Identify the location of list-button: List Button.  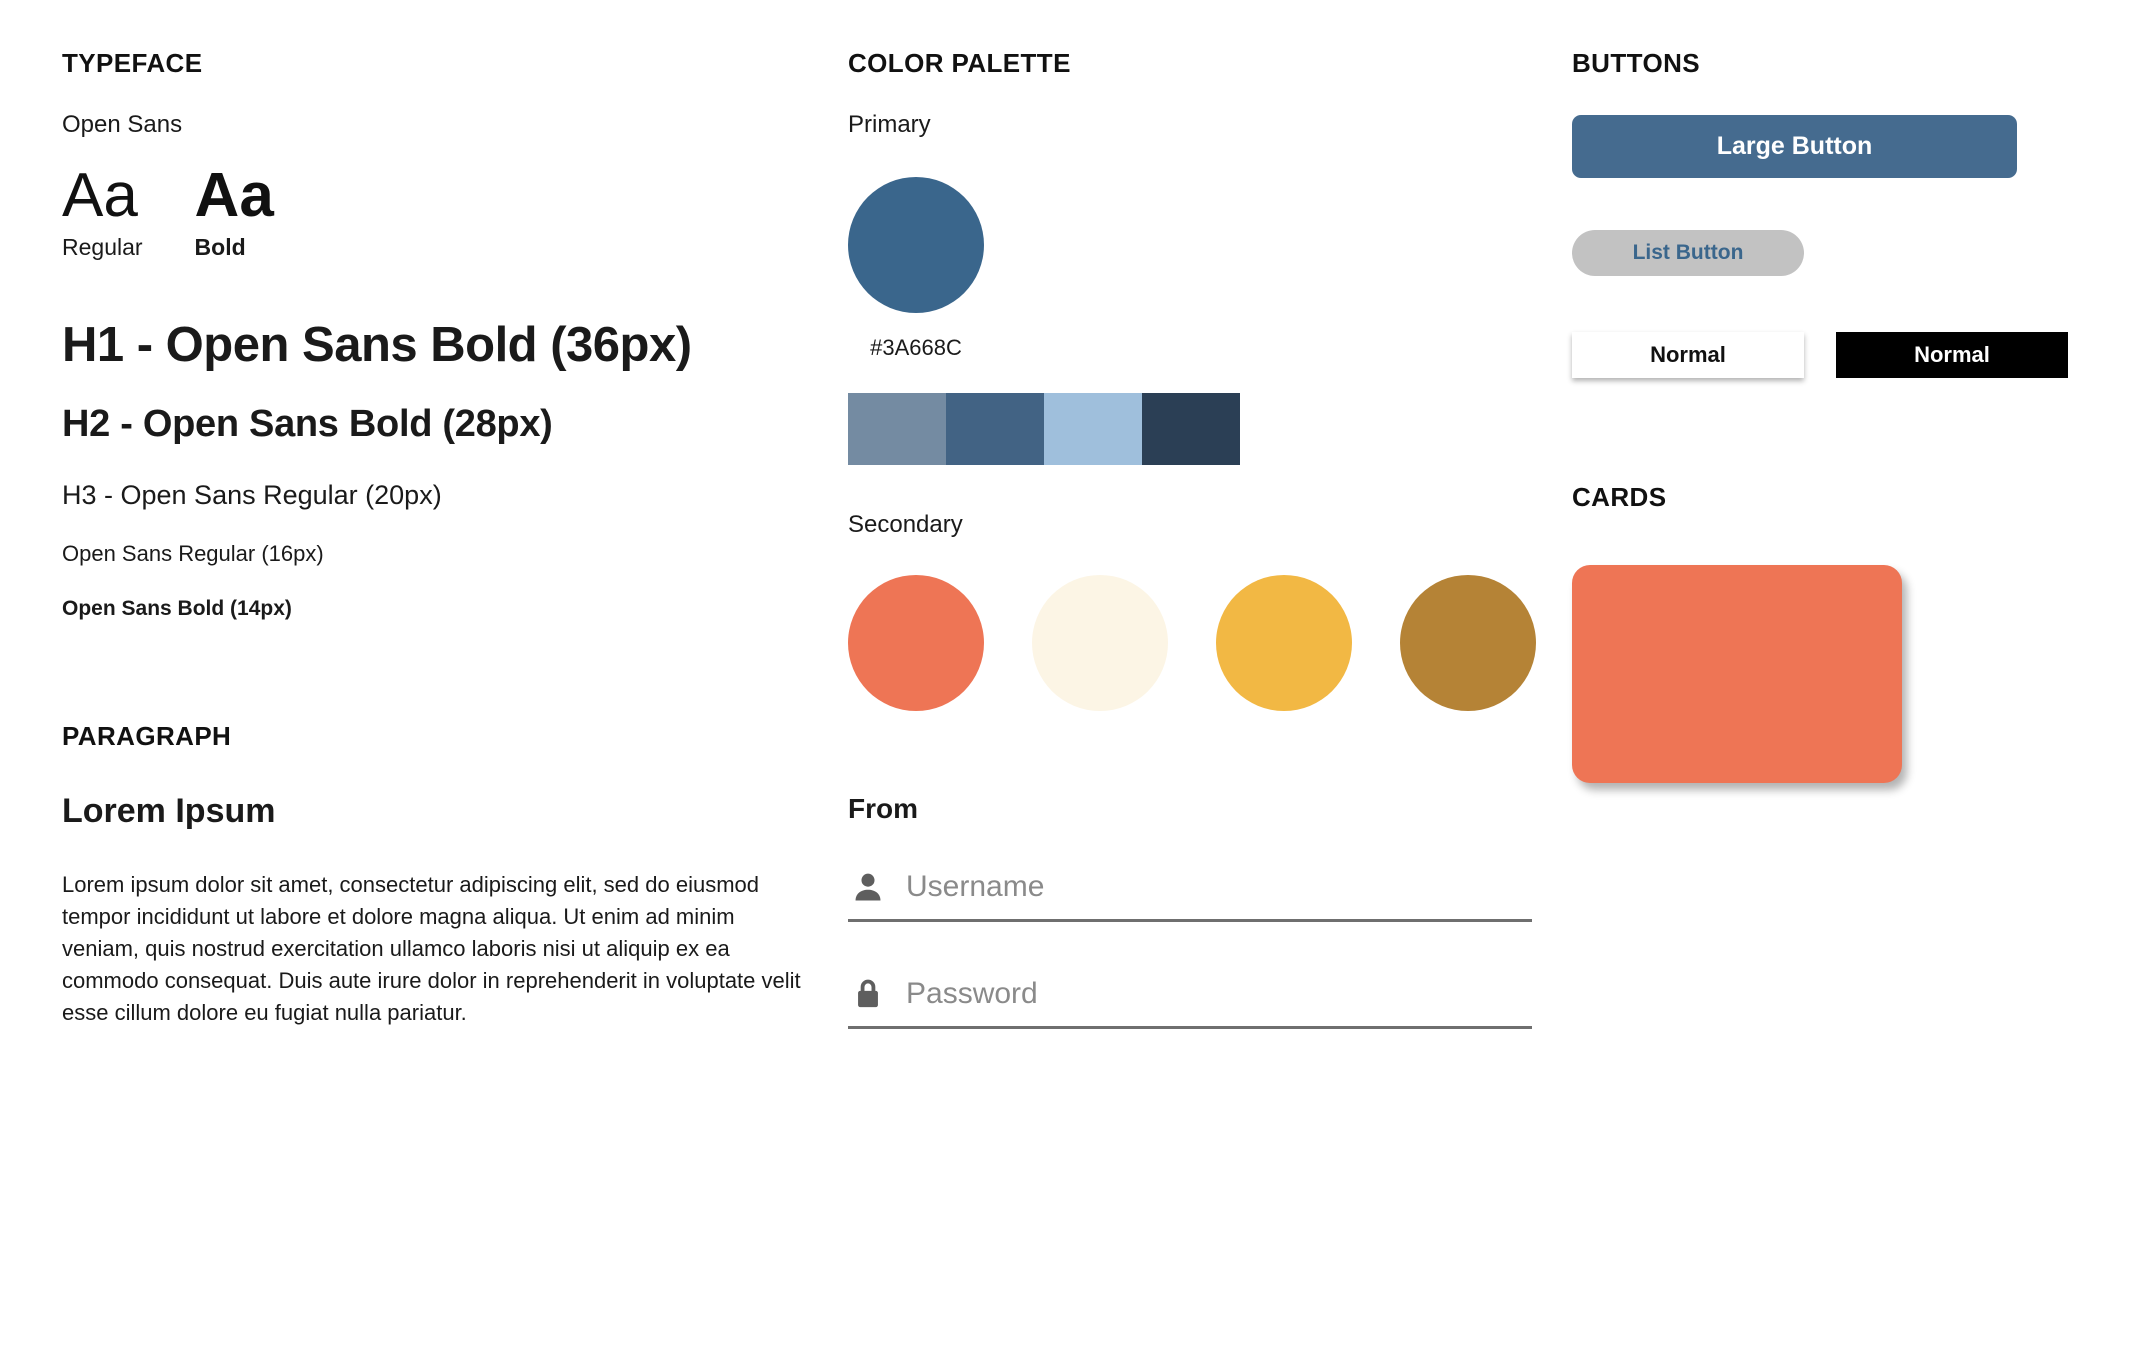
(1688, 253).